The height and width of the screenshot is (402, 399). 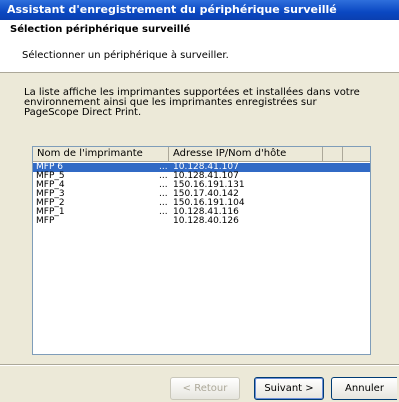 What do you see at coordinates (333, 154) in the screenshot?
I see `column-header-empty` at bounding box center [333, 154].